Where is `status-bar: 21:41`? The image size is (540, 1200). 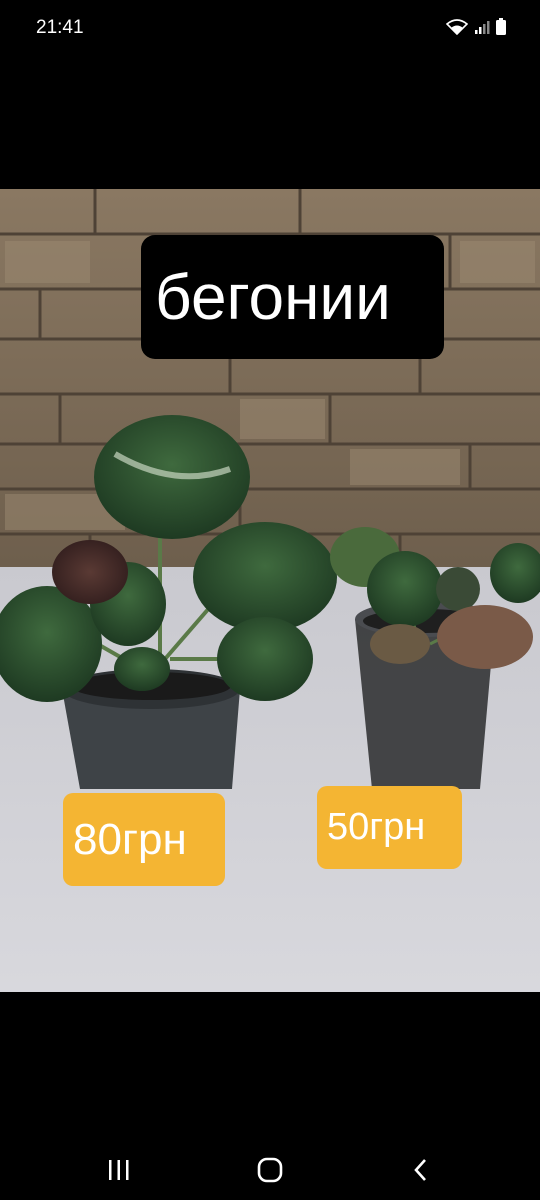 status-bar: 21:41 is located at coordinates (270, 30).